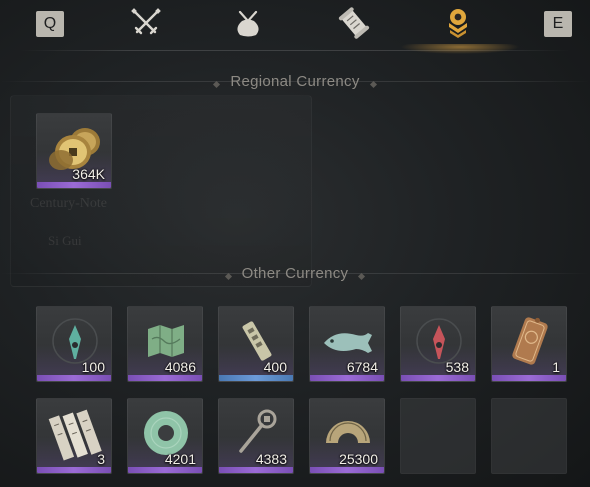  I want to click on scroll-icon, so click(354, 25).